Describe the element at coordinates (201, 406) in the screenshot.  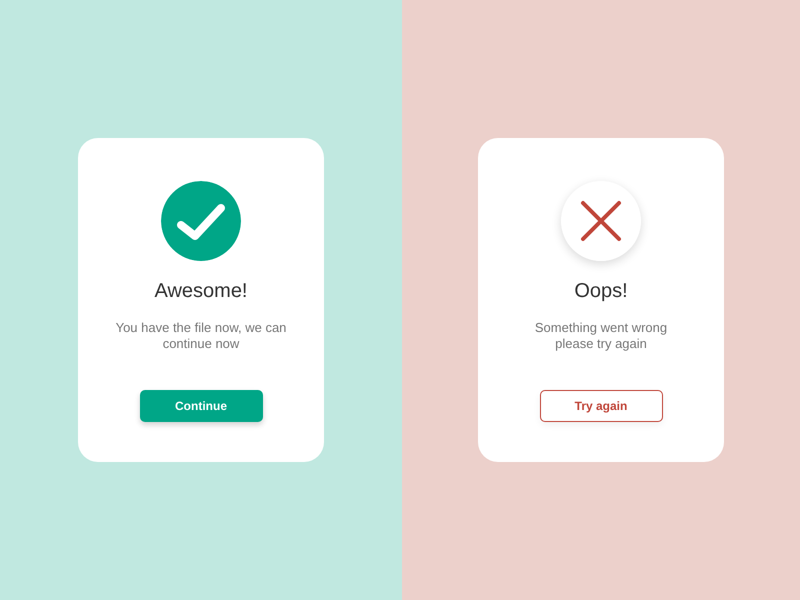
I see `continue-button: Continue` at that location.